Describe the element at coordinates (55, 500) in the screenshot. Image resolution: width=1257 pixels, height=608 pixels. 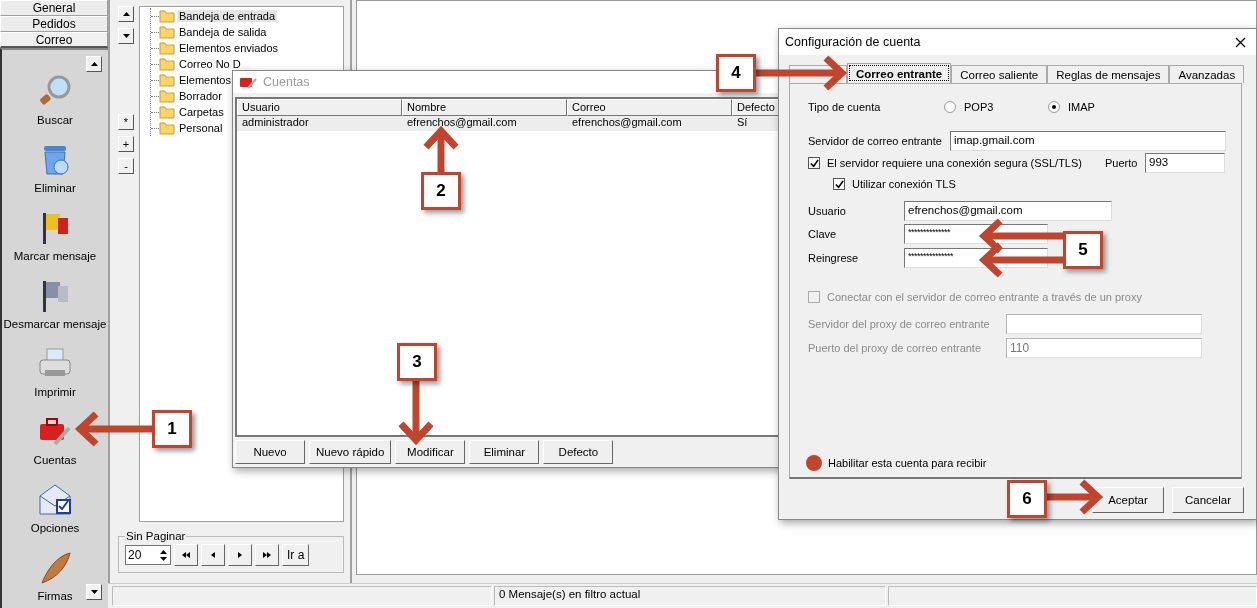
I see `envelope-icon` at that location.